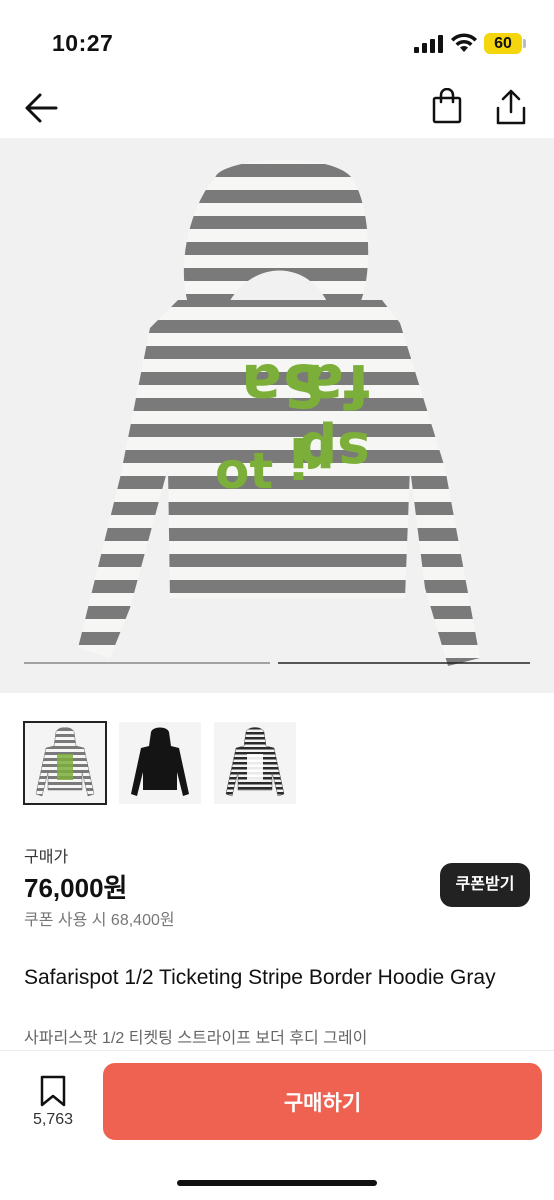  I want to click on shopping-bag-icon, so click(447, 106).